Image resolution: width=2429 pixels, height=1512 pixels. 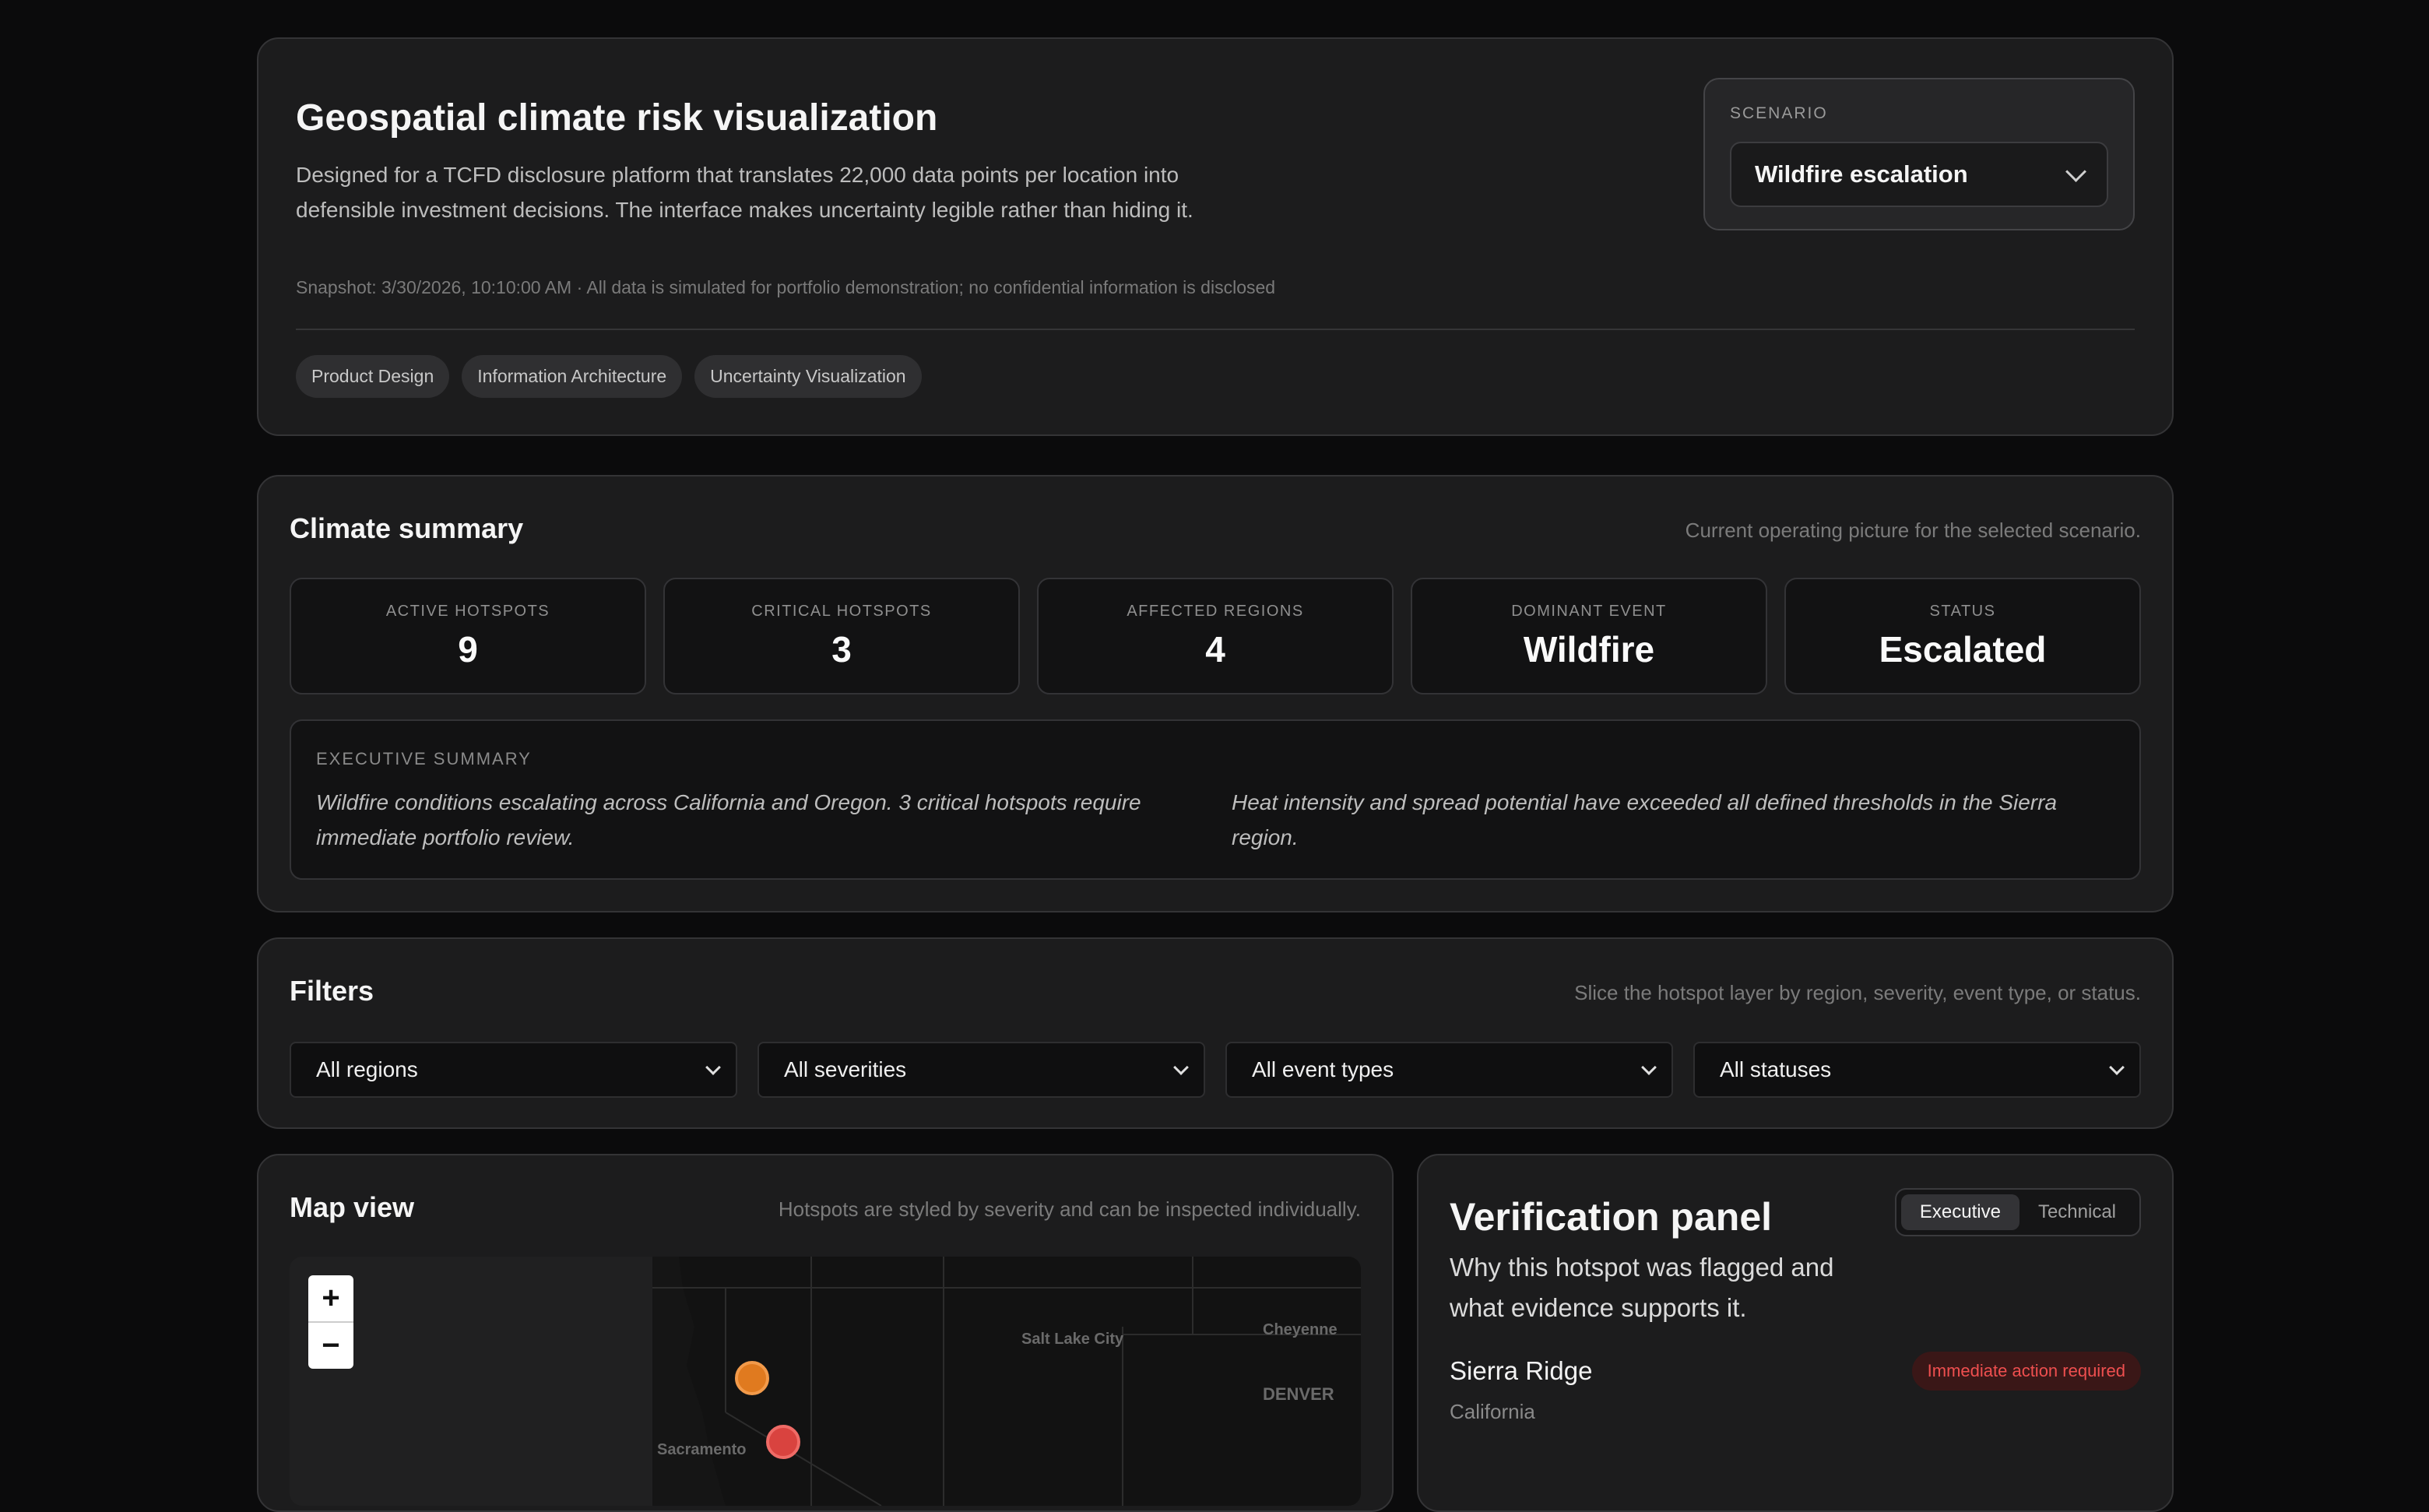 I want to click on scenario-label: SCENARIO, so click(x=1779, y=113).